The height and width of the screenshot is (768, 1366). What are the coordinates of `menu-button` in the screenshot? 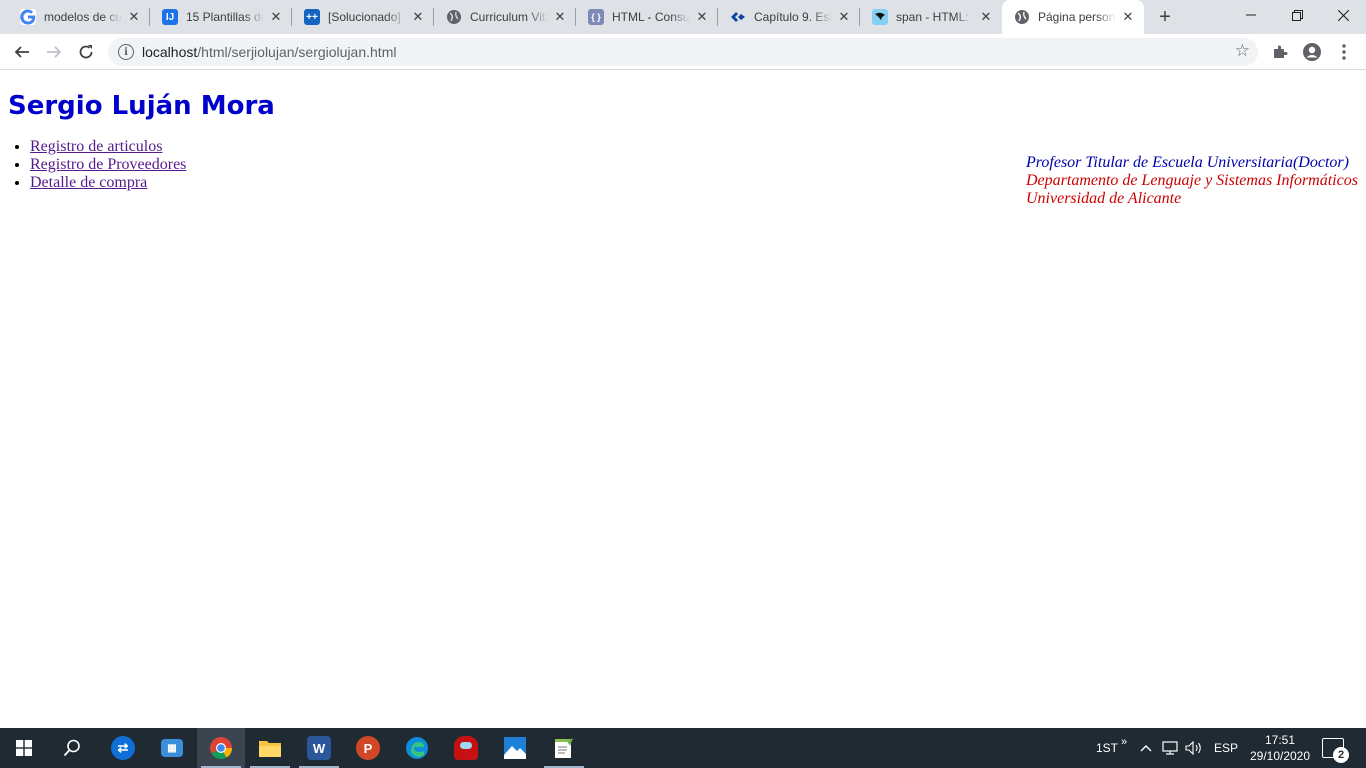 It's located at (1344, 52).